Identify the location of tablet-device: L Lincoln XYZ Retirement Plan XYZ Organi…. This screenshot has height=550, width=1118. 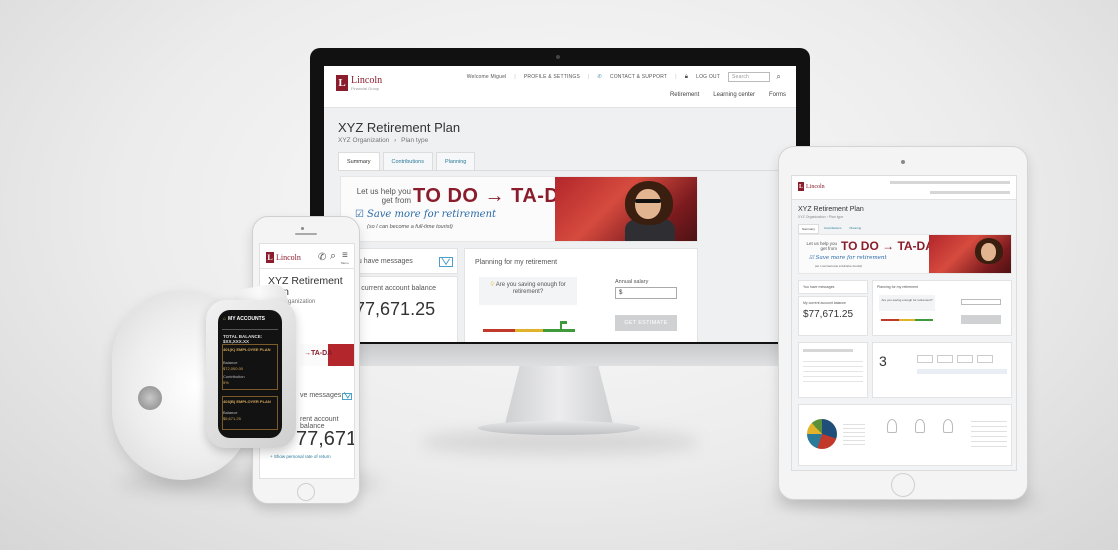
(903, 323).